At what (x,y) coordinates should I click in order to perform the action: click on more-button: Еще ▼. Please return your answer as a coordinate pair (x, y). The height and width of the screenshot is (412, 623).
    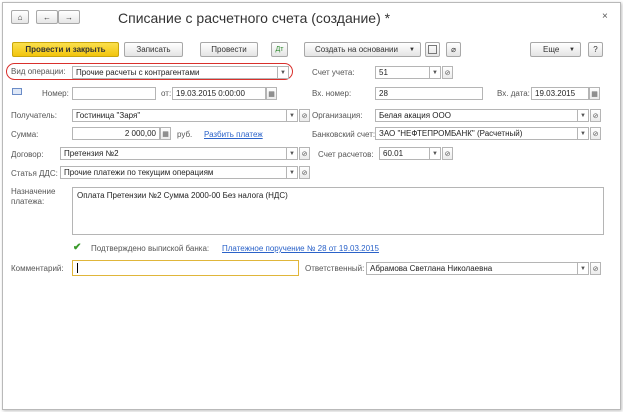
    Looking at the image, I should click on (555, 49).